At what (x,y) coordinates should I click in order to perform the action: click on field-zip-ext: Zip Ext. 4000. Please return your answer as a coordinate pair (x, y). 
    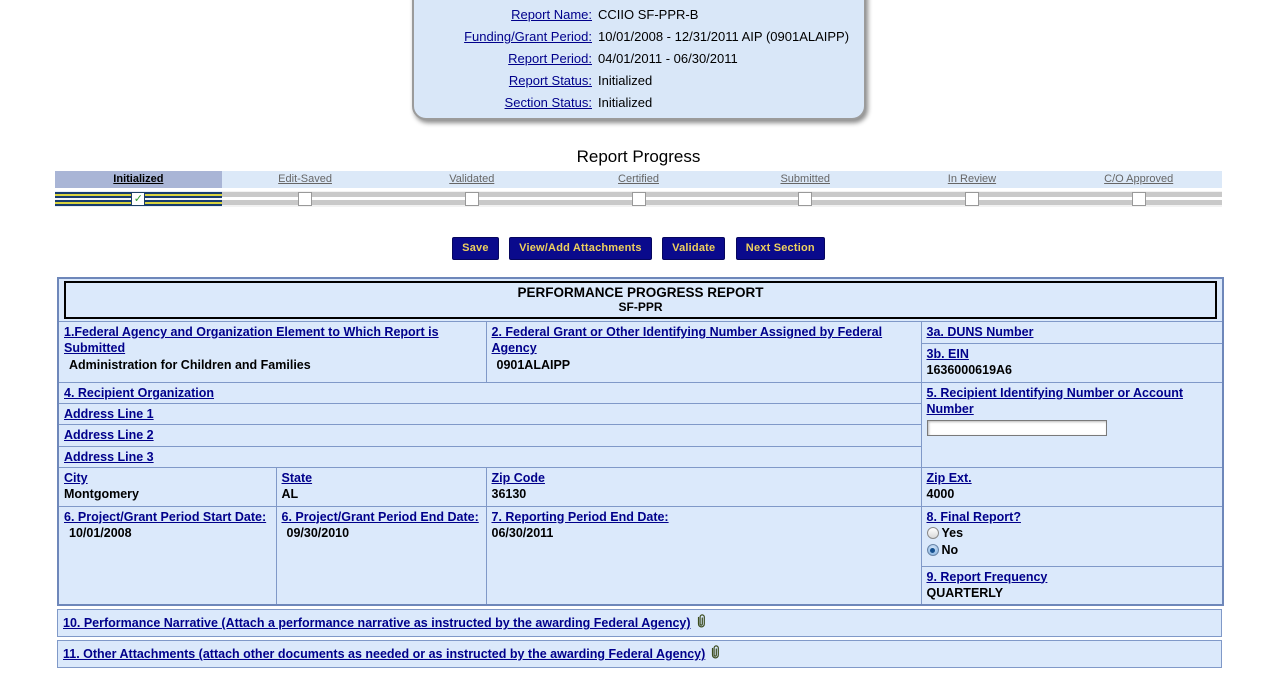
    Looking at the image, I should click on (1072, 486).